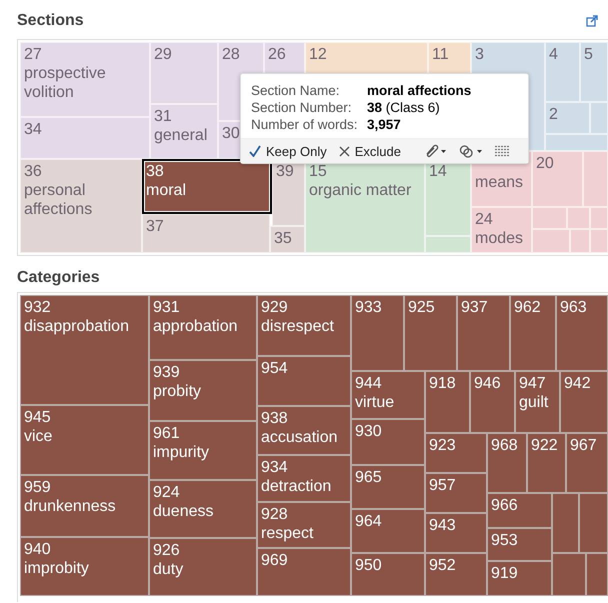 The image size is (608, 603). I want to click on tile-number: 940, so click(38, 549).